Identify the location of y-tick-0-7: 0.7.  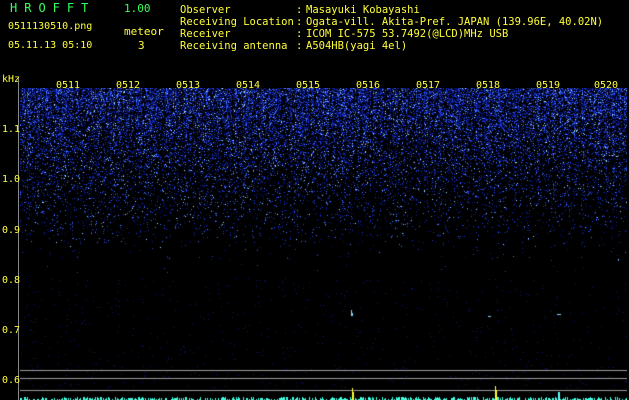
(11, 330).